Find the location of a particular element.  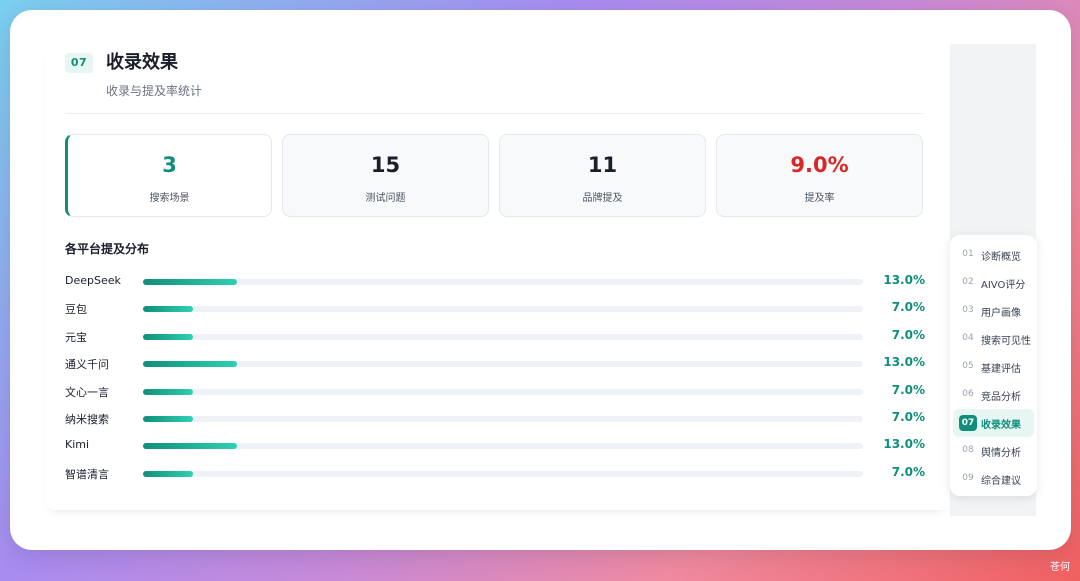

stat-label: 提及率 is located at coordinates (819, 198).